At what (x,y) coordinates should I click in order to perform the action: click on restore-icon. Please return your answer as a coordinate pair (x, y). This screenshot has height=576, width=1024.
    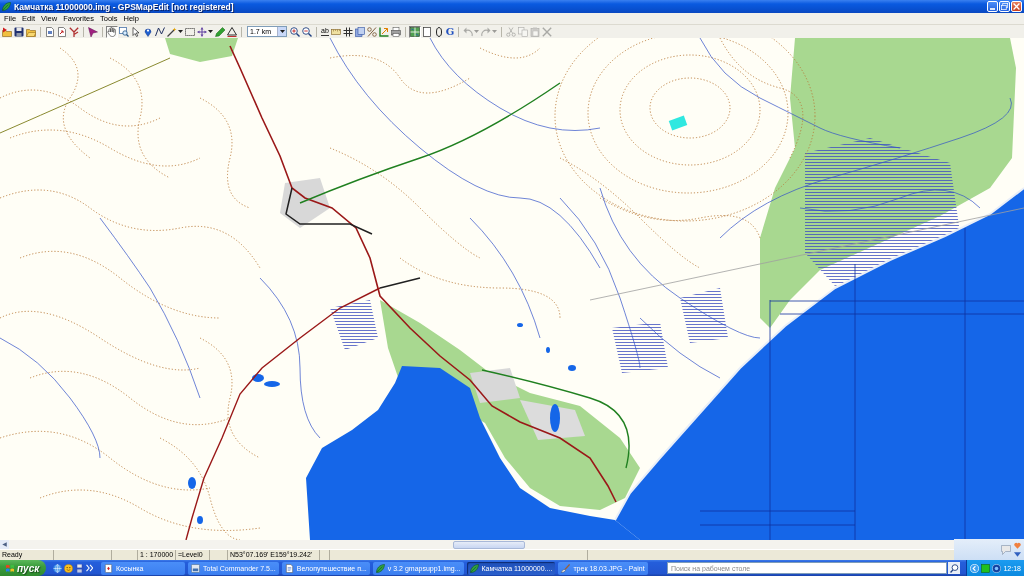
    Looking at the image, I should click on (1004, 6).